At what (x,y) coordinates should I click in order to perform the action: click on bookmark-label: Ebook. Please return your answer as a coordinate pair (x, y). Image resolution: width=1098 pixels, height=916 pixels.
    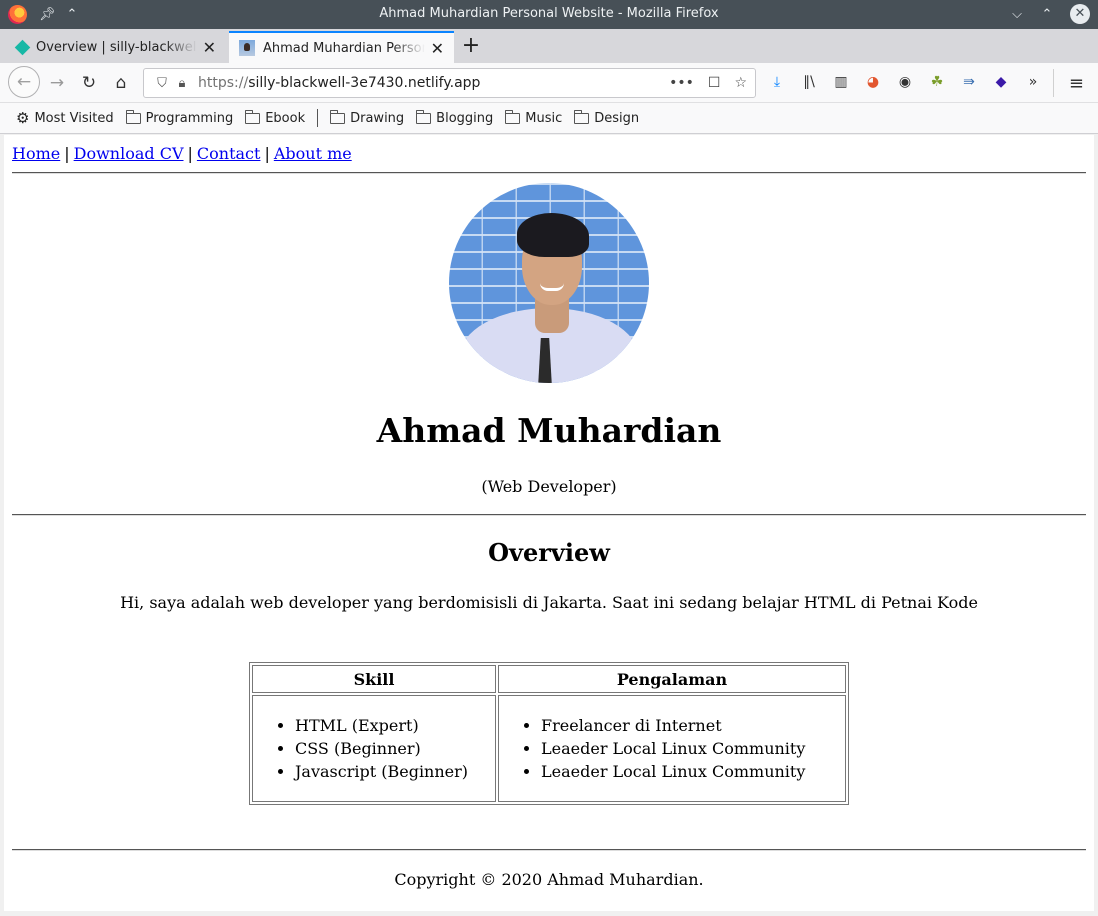
    Looking at the image, I should click on (285, 118).